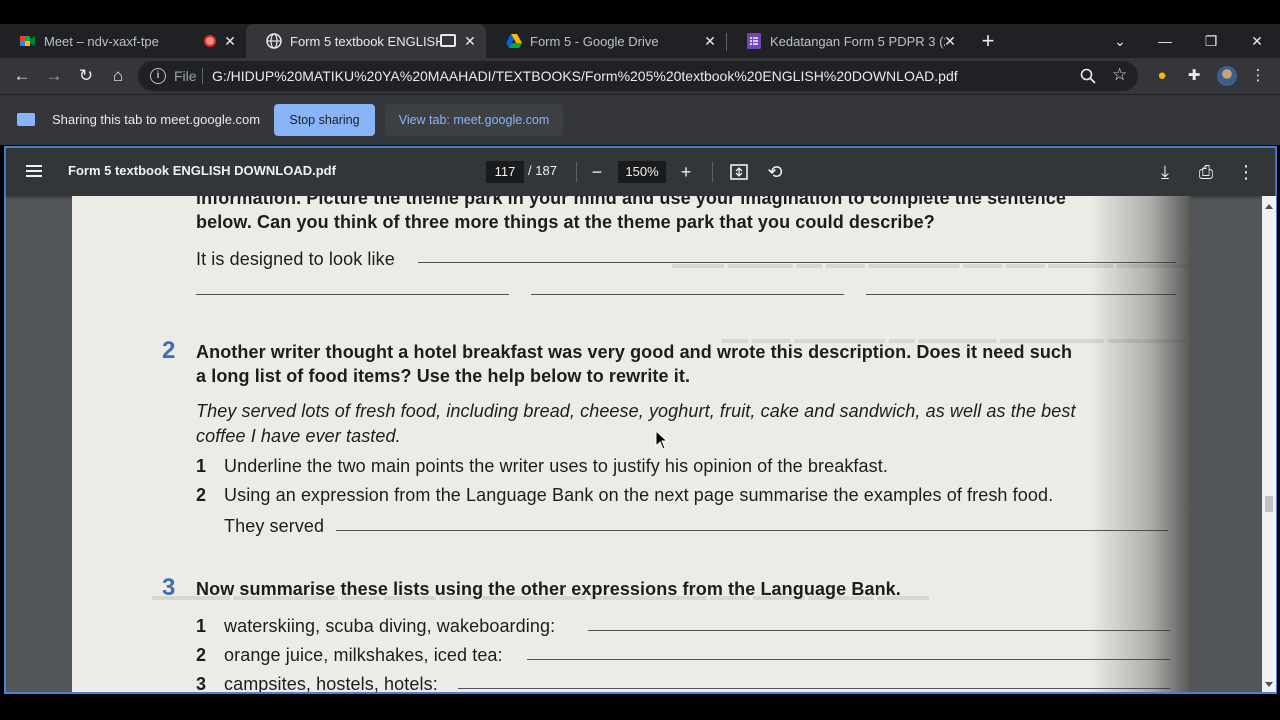  Describe the element at coordinates (1269, 444) in the screenshot. I see `pdf-scrollbar` at that location.